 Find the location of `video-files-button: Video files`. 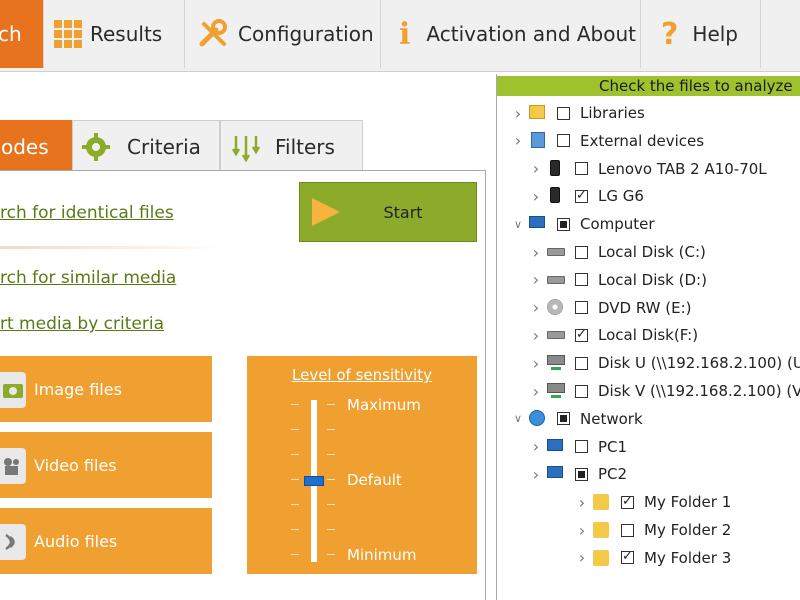

video-files-button: Video files is located at coordinates (106, 465).